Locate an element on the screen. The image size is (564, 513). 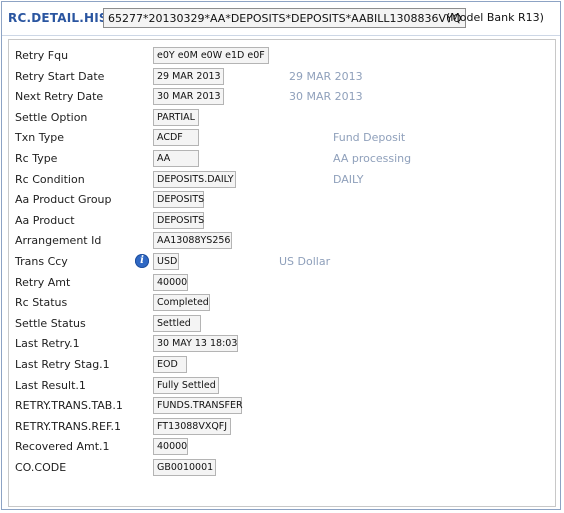
field-row: CO.CODE GB0010001 is located at coordinates (283, 468).